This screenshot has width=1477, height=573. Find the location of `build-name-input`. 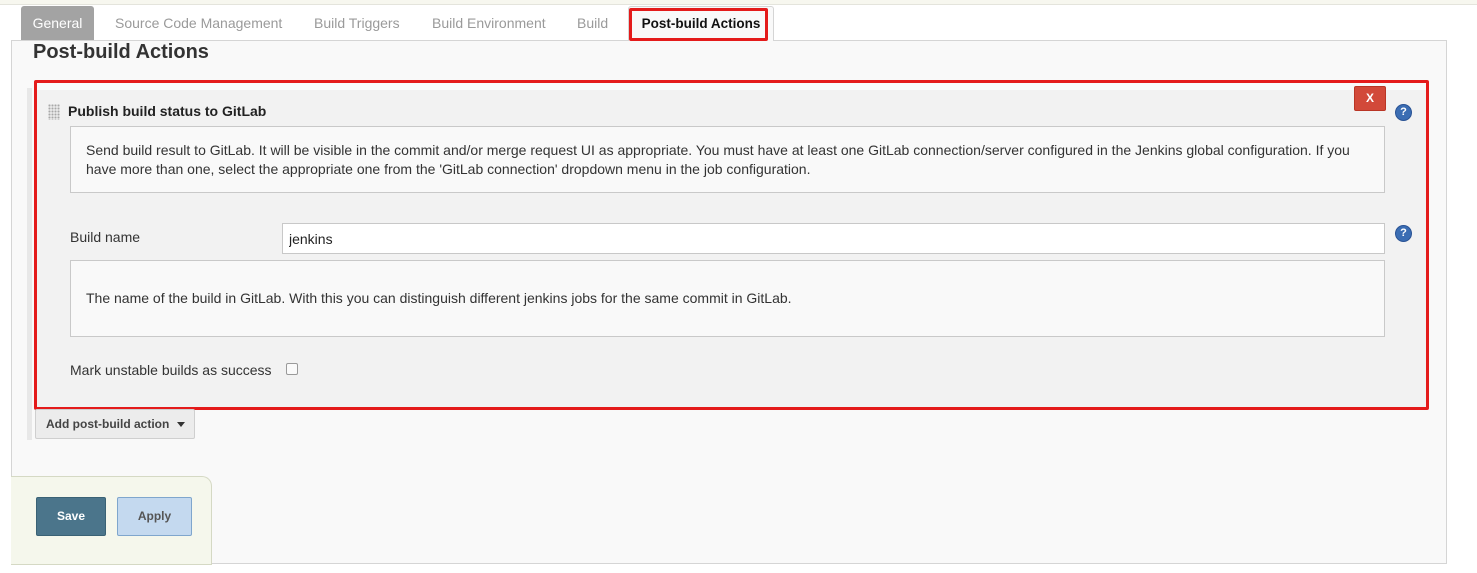

build-name-input is located at coordinates (833, 238).